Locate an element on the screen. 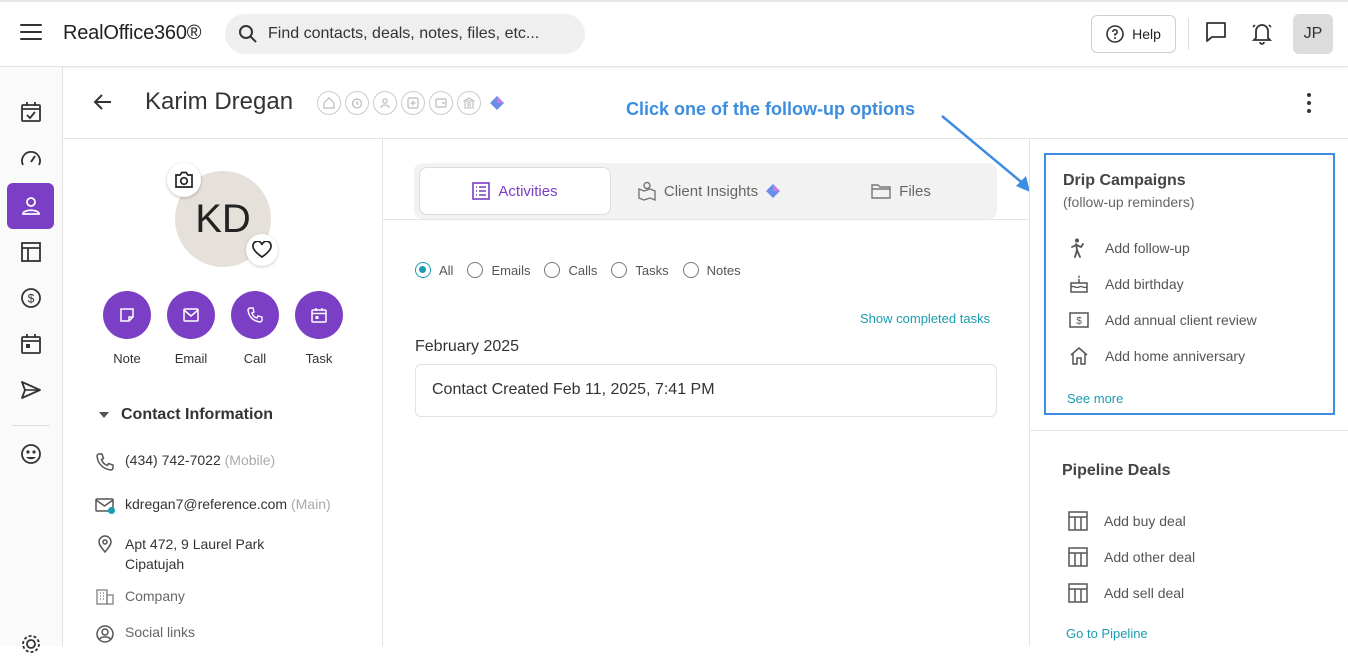  email-address: kdregan7@reference.com is located at coordinates (206, 504).